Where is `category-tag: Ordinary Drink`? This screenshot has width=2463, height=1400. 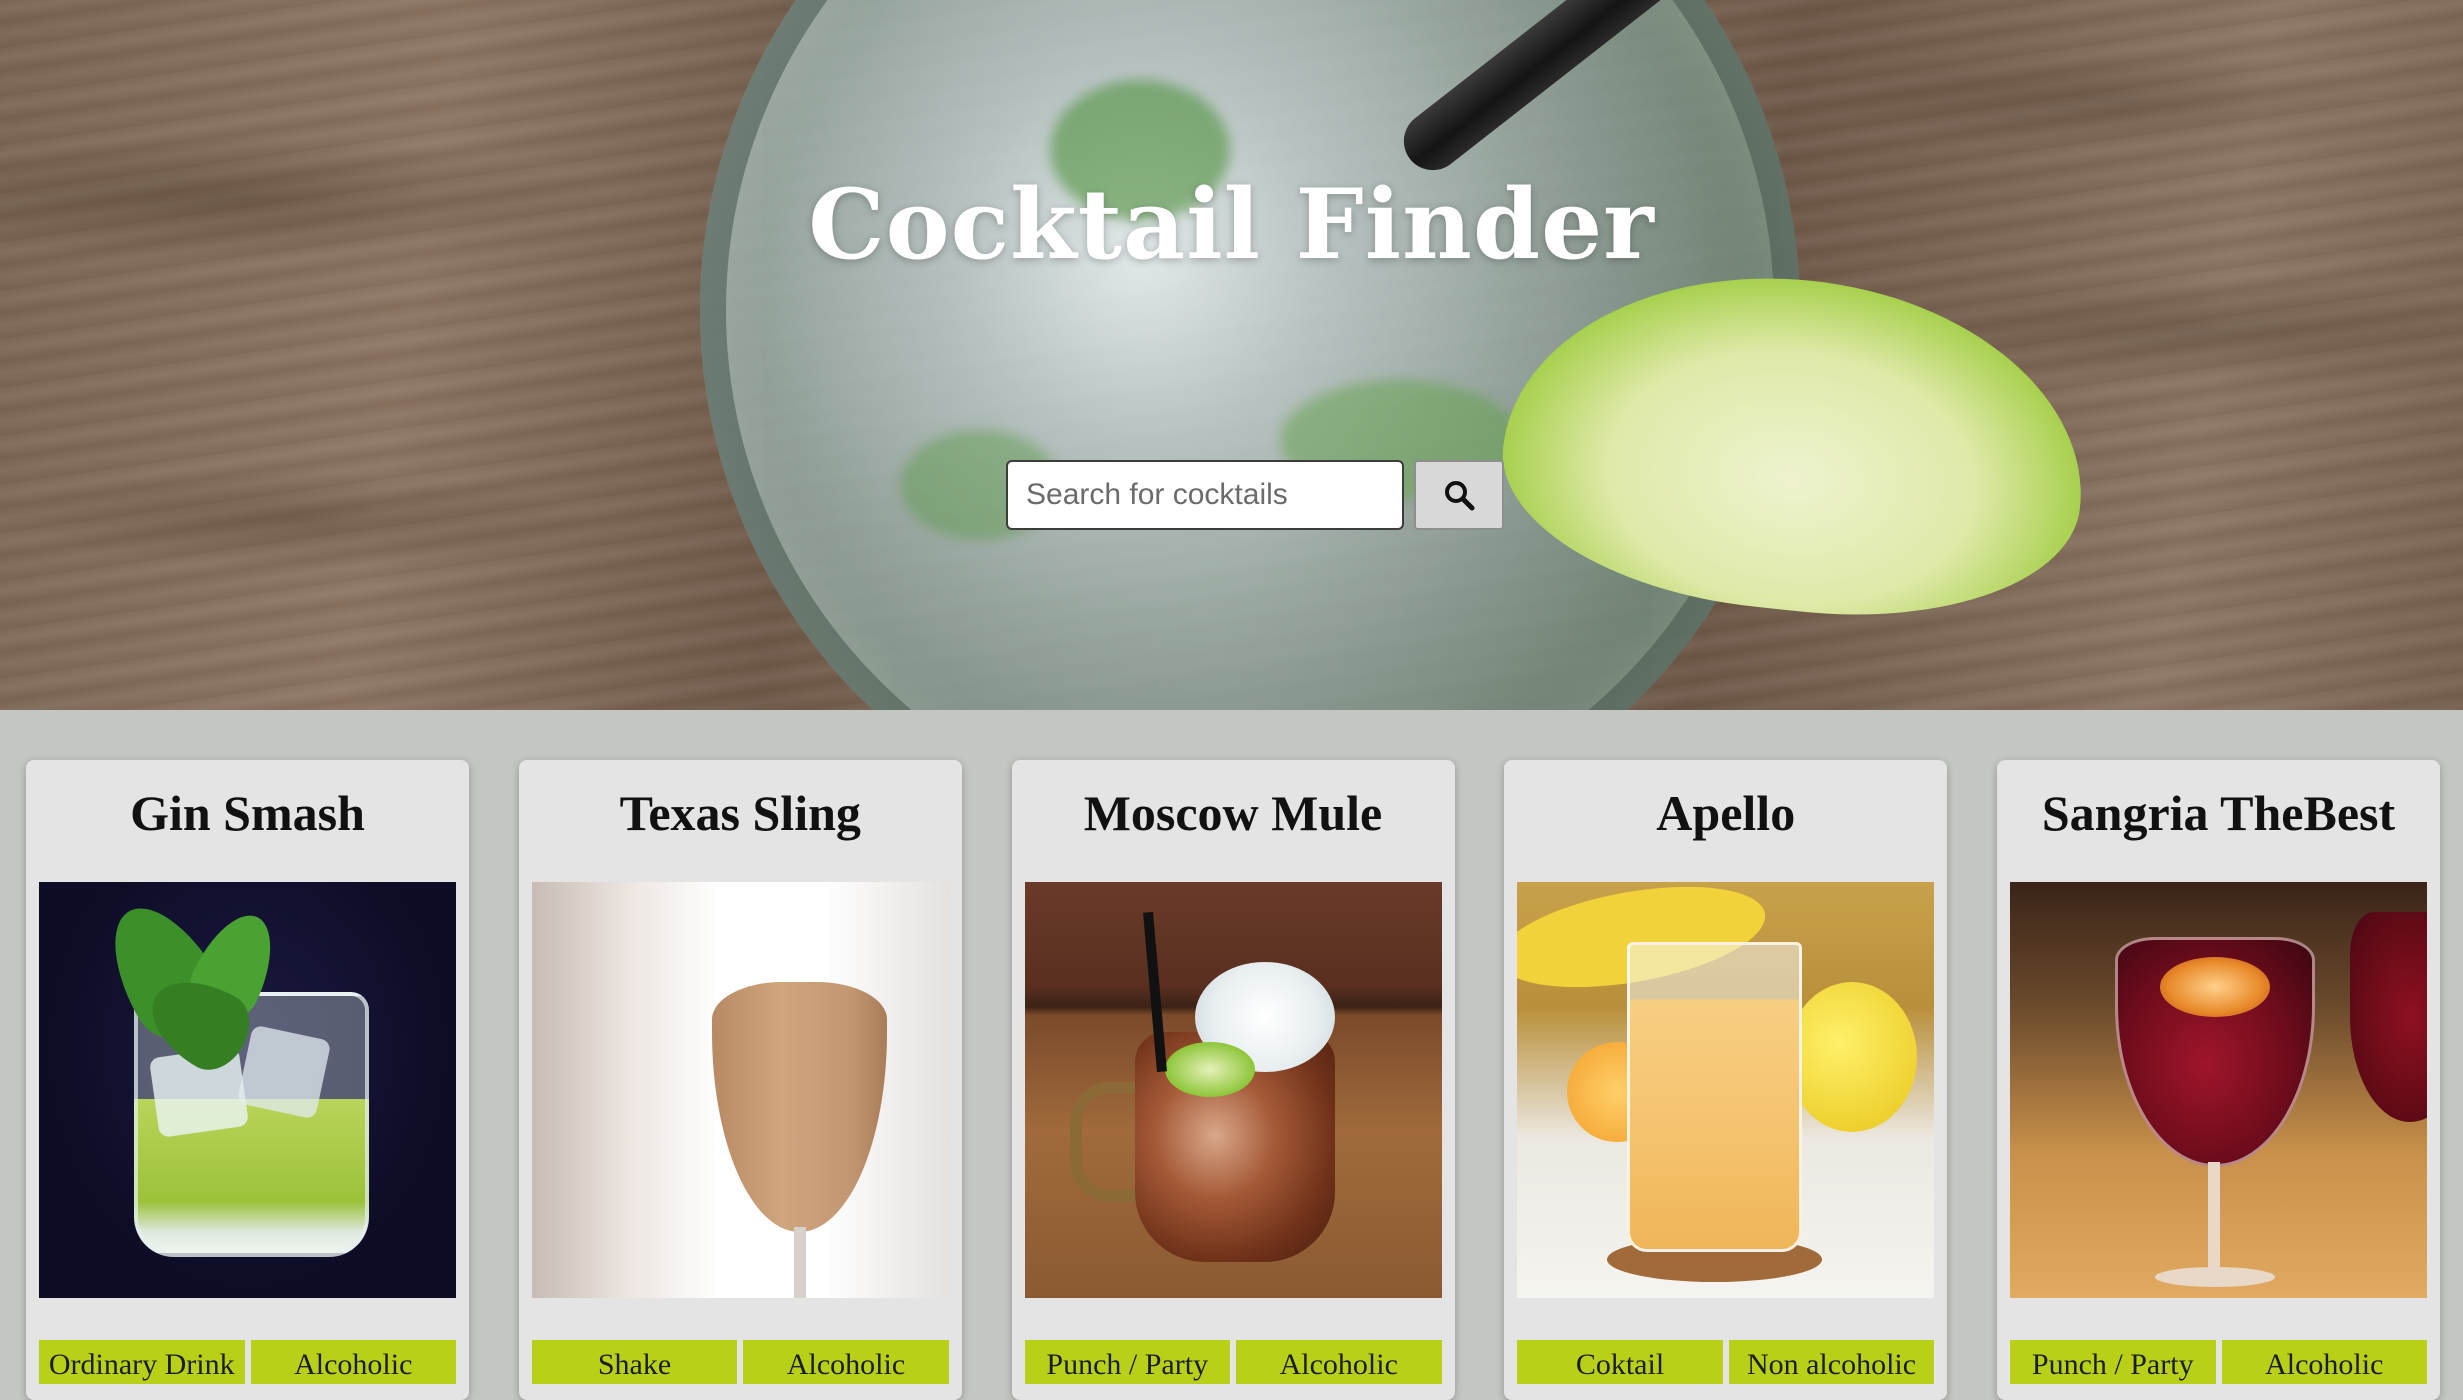
category-tag: Ordinary Drink is located at coordinates (142, 1362).